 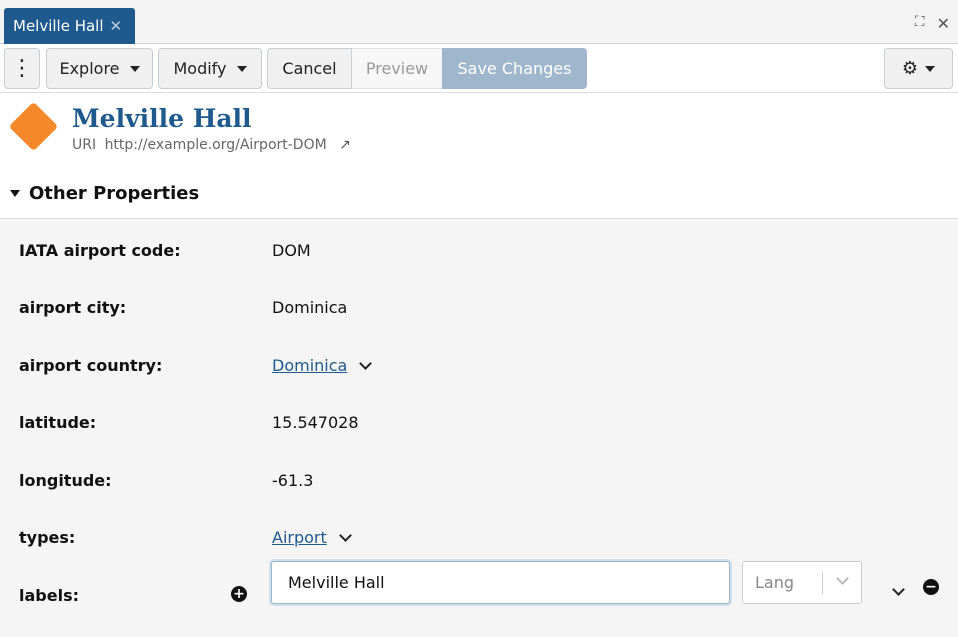 I want to click on close-window-icon: ✕, so click(x=943, y=23).